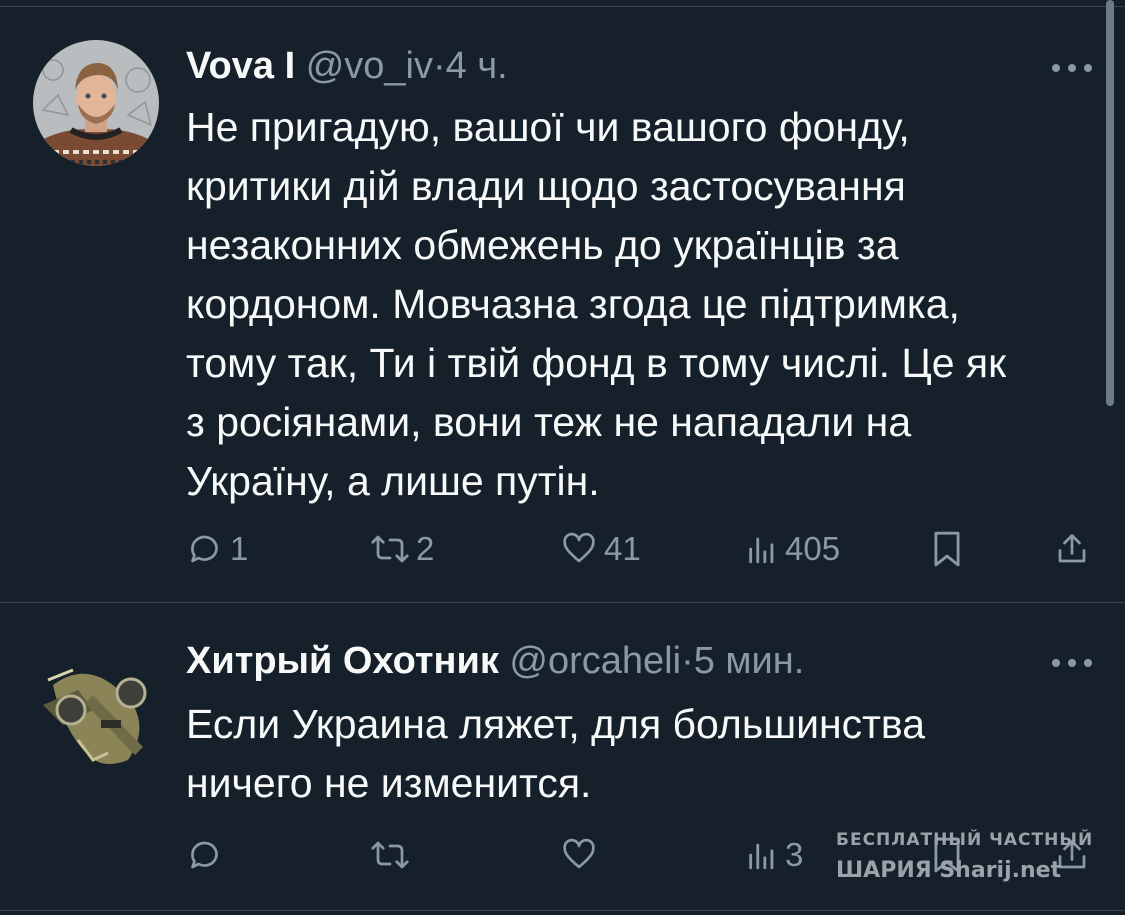 Image resolution: width=1125 pixels, height=915 pixels. I want to click on share-icon, so click(1072, 548).